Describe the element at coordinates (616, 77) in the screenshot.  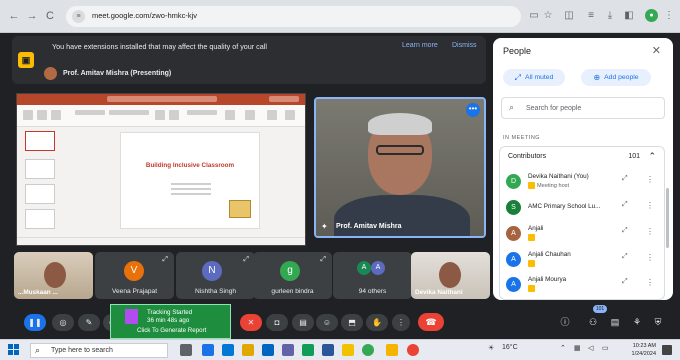
I see `add-people-button: ⊕ Add people` at that location.